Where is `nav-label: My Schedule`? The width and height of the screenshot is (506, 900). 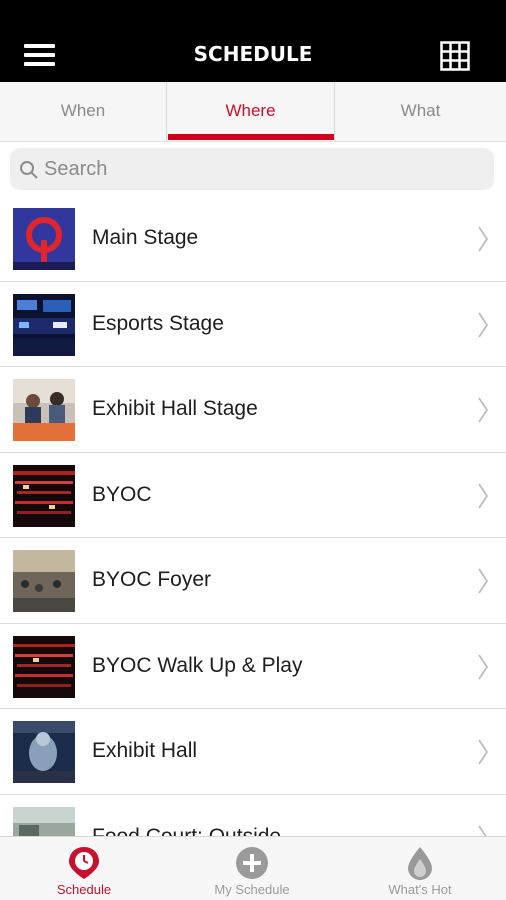 nav-label: My Schedule is located at coordinates (252, 889).